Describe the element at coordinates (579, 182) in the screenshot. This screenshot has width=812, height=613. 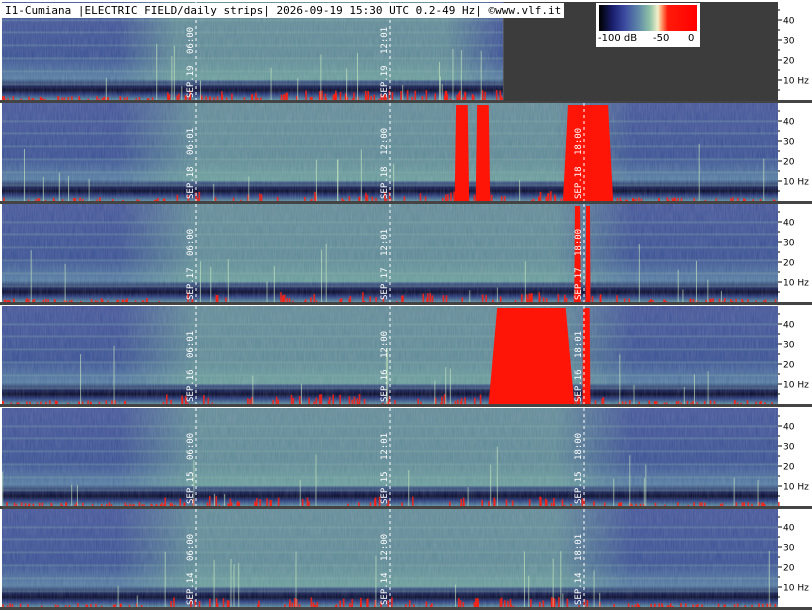
I see `strip-date-label: SEP.18` at that location.